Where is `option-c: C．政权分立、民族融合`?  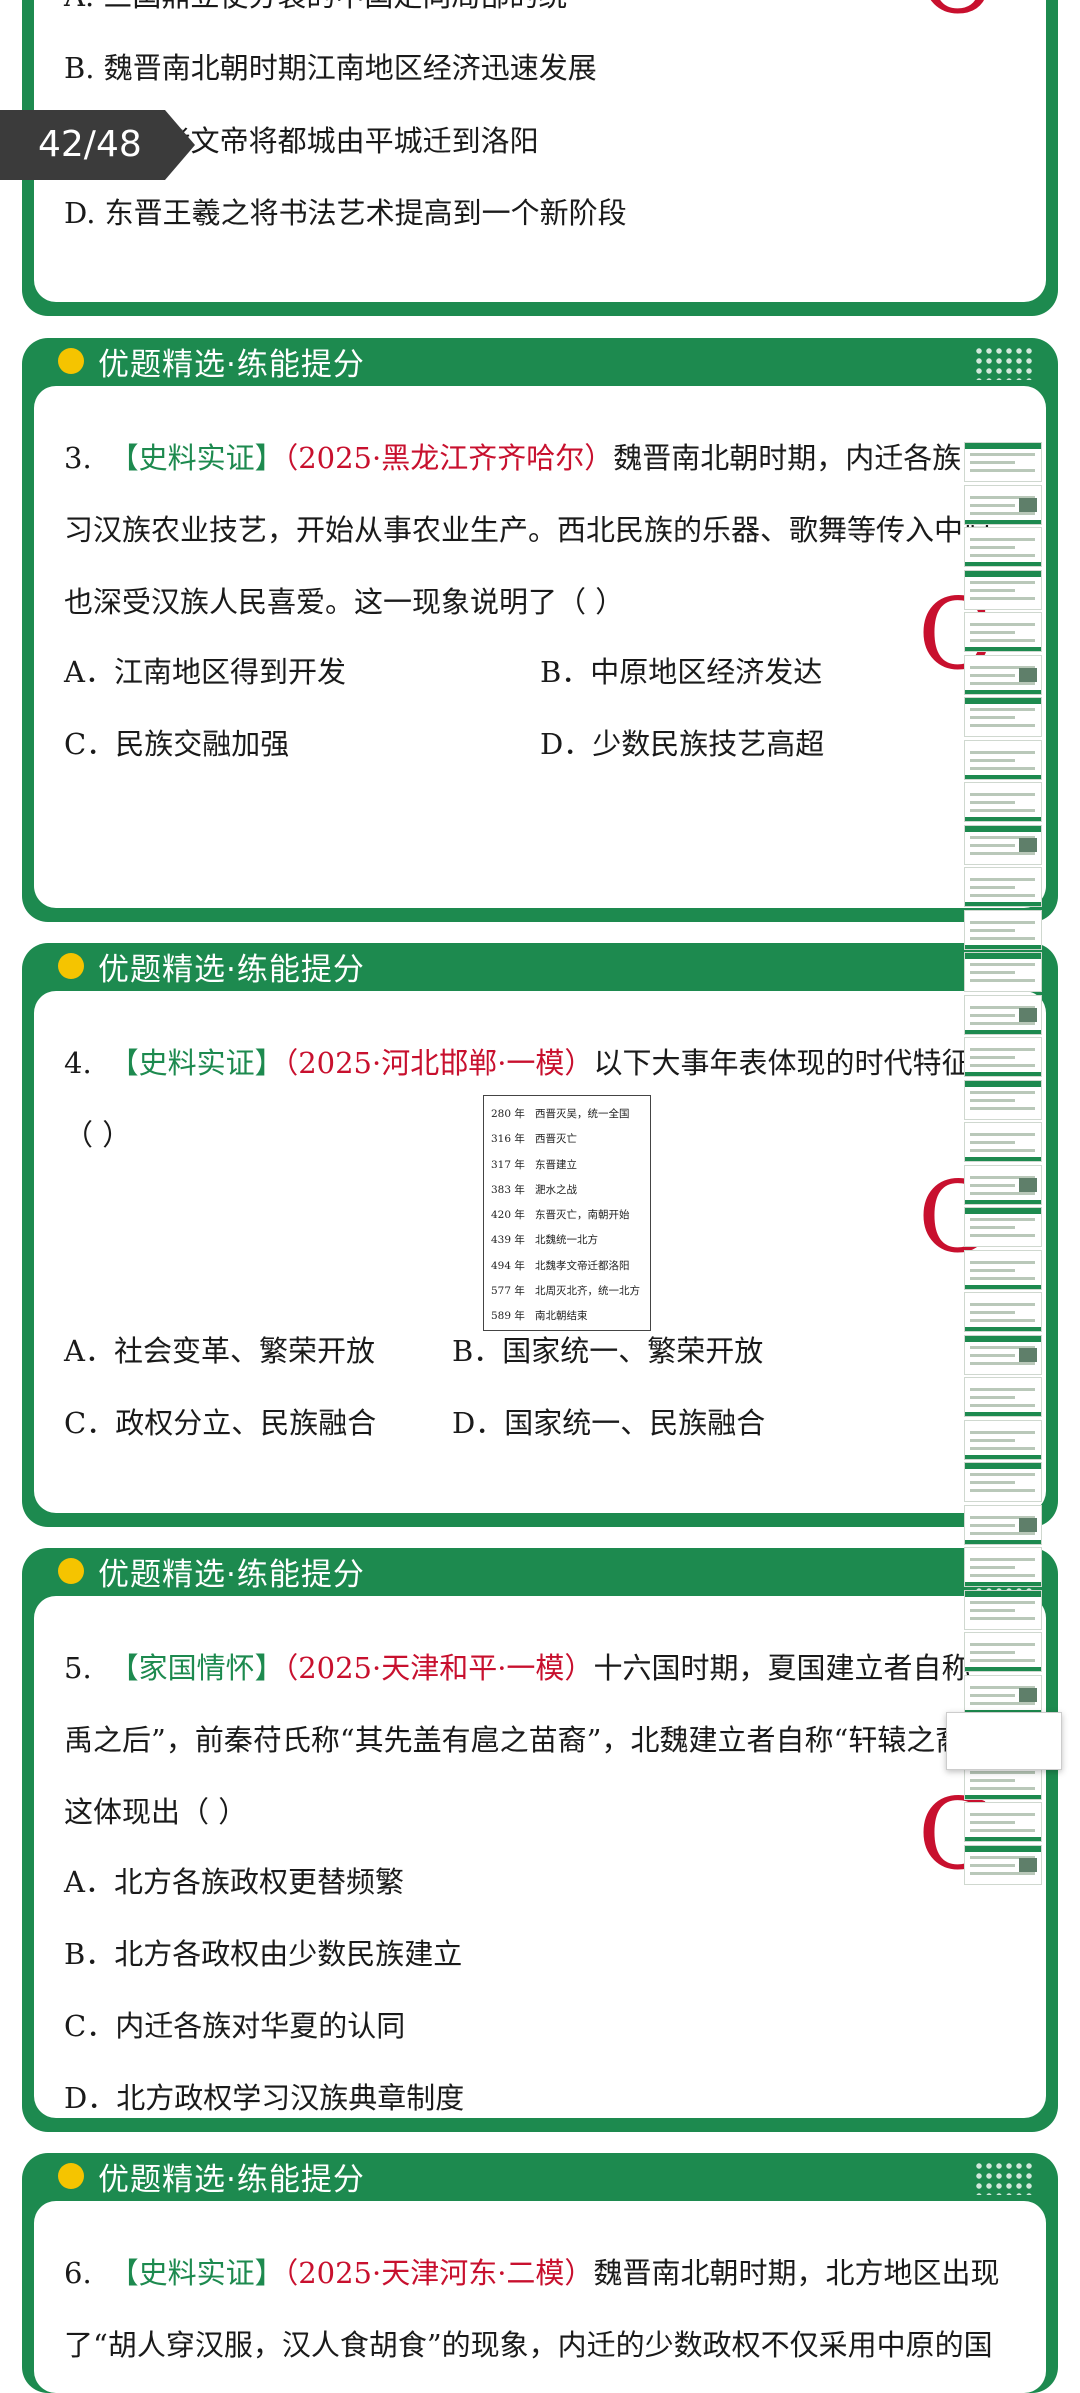 option-c: C．政权分立、民族融合 is located at coordinates (220, 1423).